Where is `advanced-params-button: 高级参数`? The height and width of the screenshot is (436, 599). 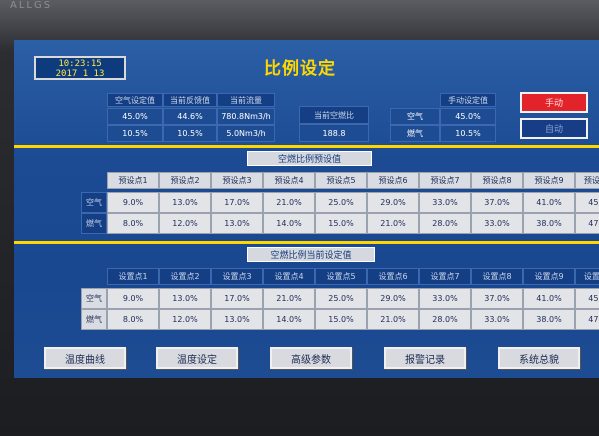
advanced-params-button: 高级参数 is located at coordinates (311, 358).